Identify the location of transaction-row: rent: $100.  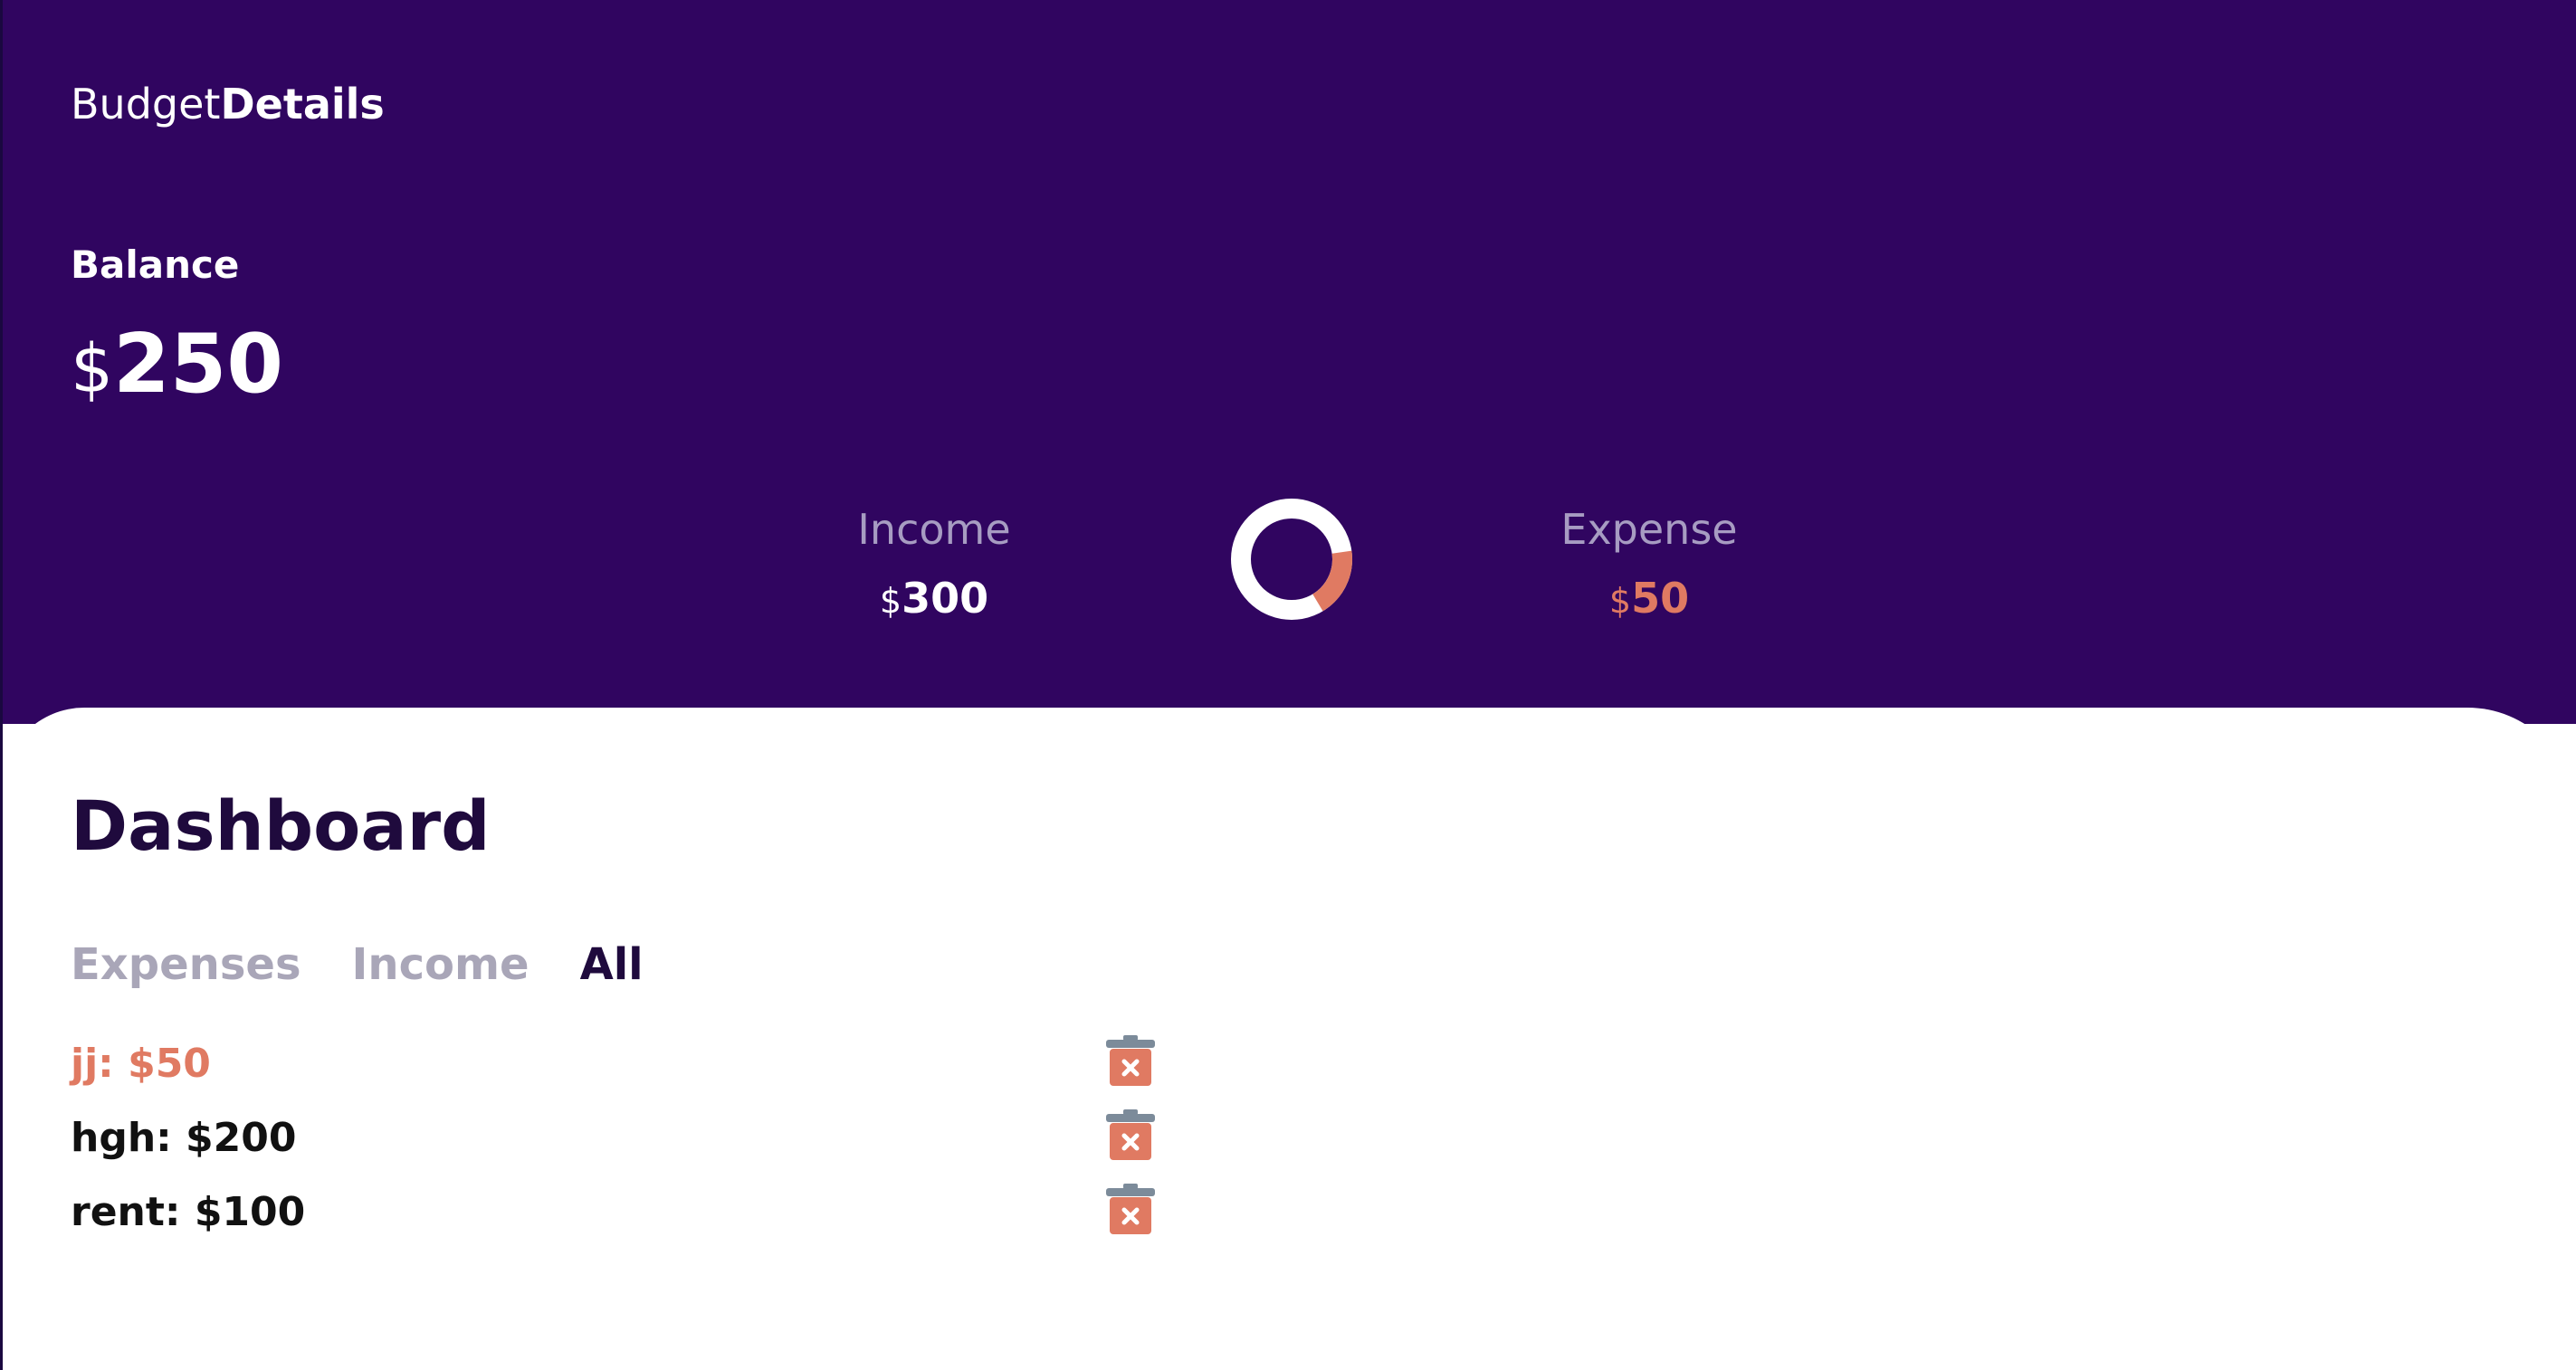
(632, 1223).